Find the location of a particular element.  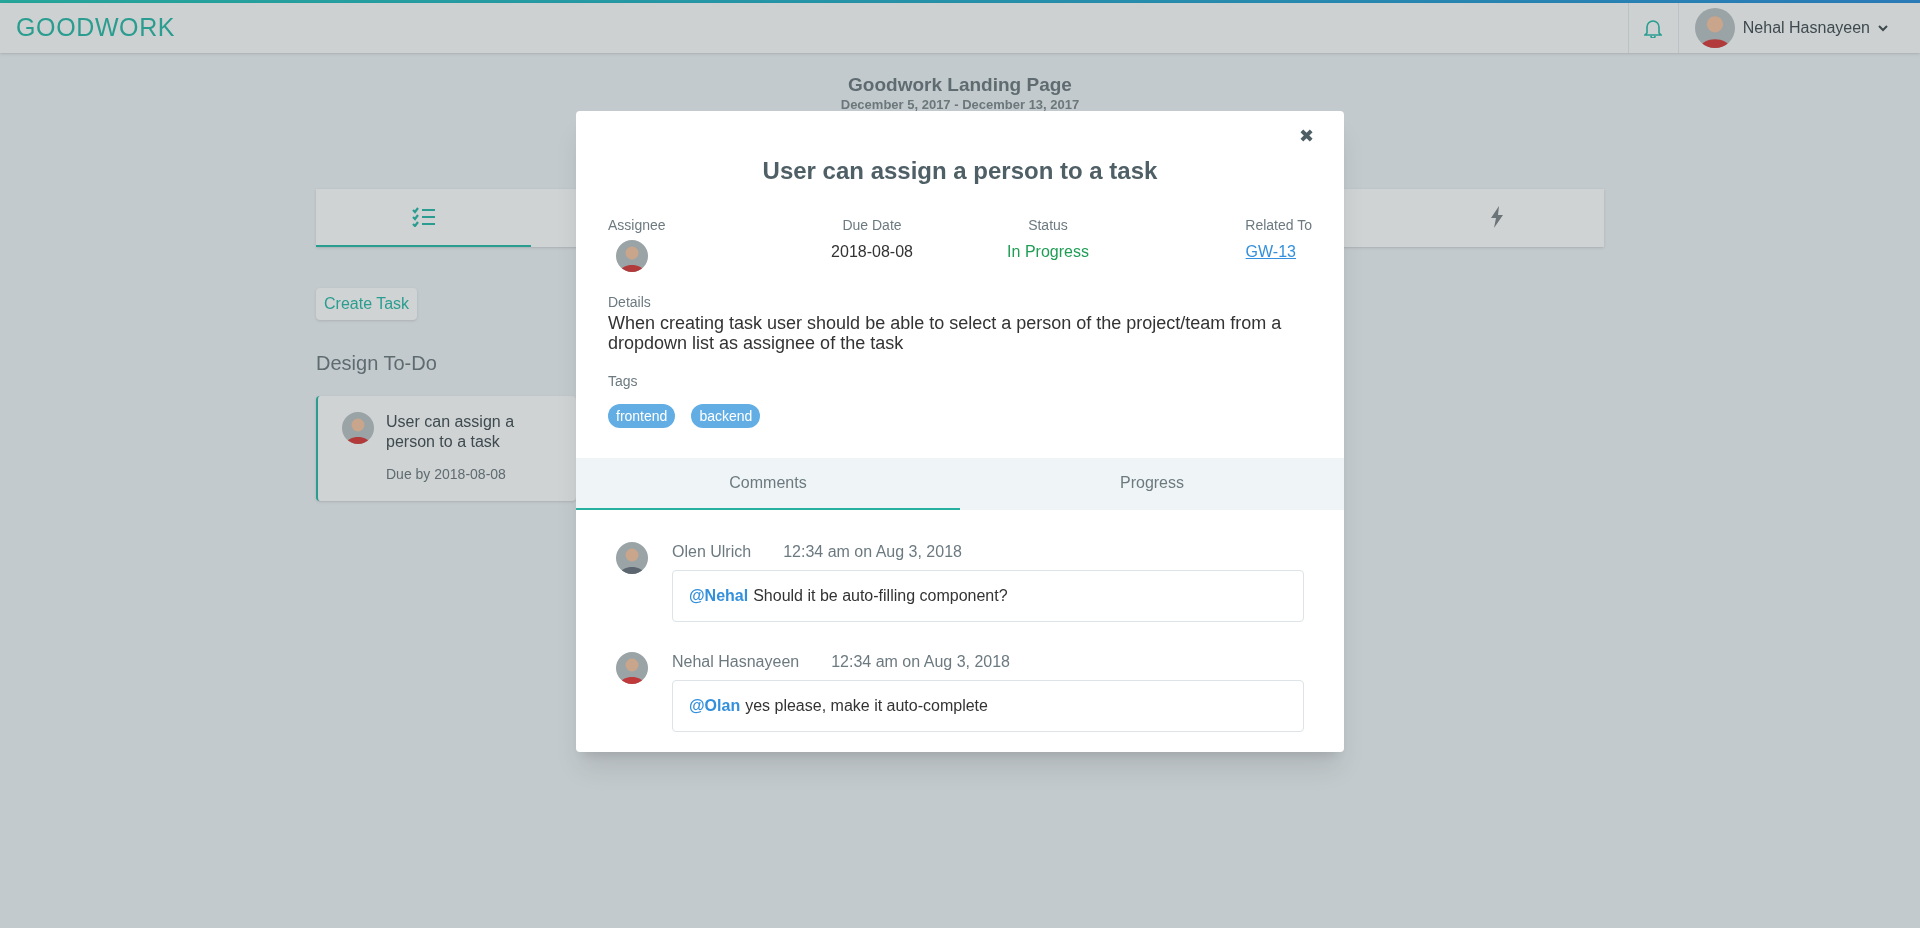

comment-author: Olen Ulrich is located at coordinates (712, 552).